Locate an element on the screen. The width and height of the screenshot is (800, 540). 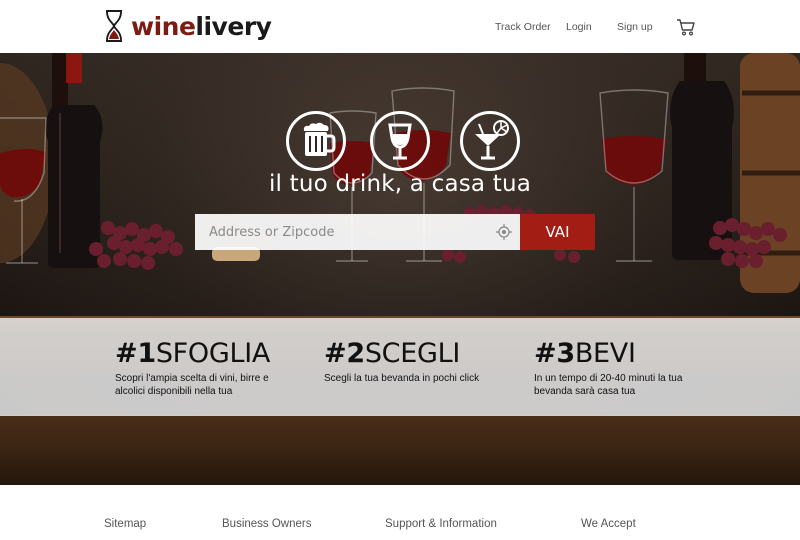
sign-up-link: Sign up is located at coordinates (635, 27).